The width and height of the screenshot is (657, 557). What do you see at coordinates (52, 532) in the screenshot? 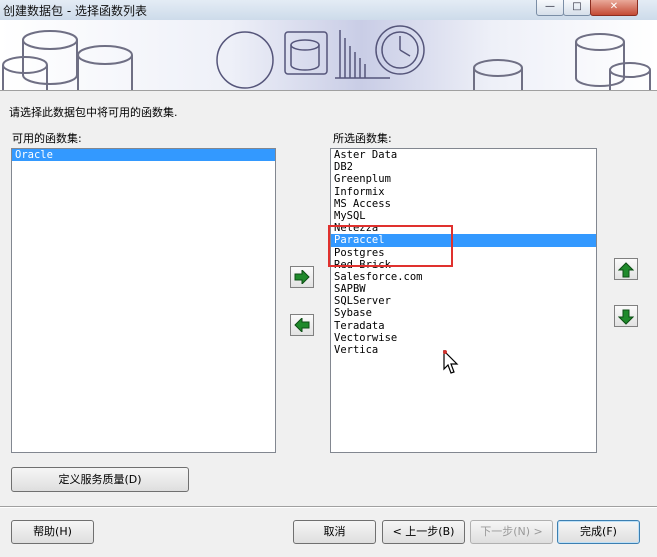
I see `help-button: 帮助(H)` at bounding box center [52, 532].